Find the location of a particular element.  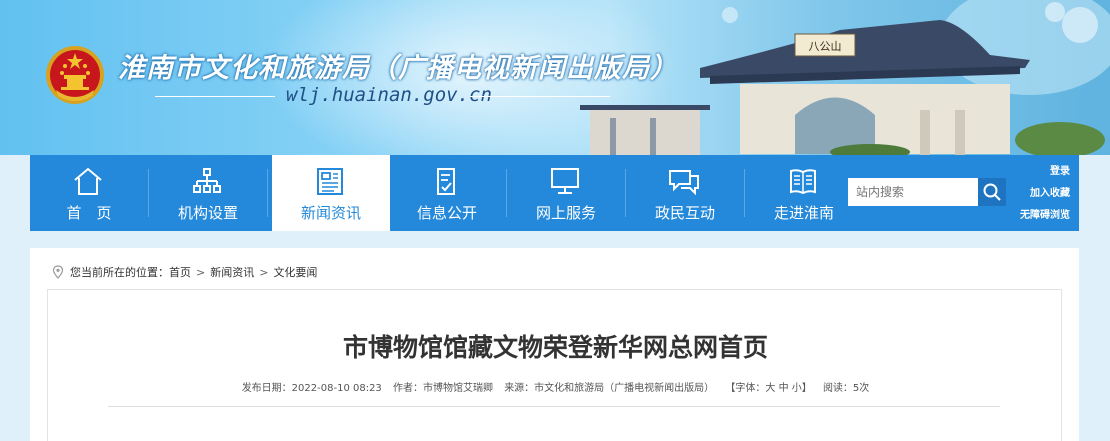

home-icon is located at coordinates (88, 181).